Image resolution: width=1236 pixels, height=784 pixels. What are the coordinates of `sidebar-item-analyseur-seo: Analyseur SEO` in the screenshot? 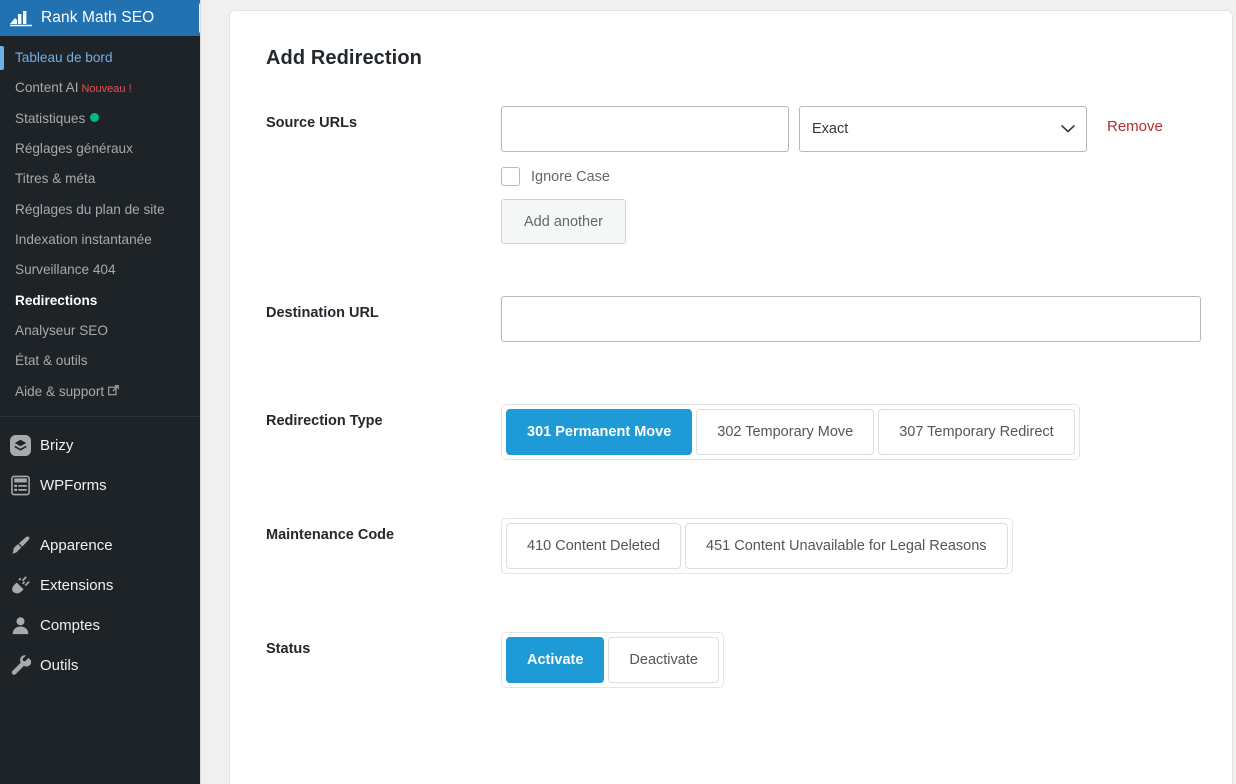 It's located at (100, 331).